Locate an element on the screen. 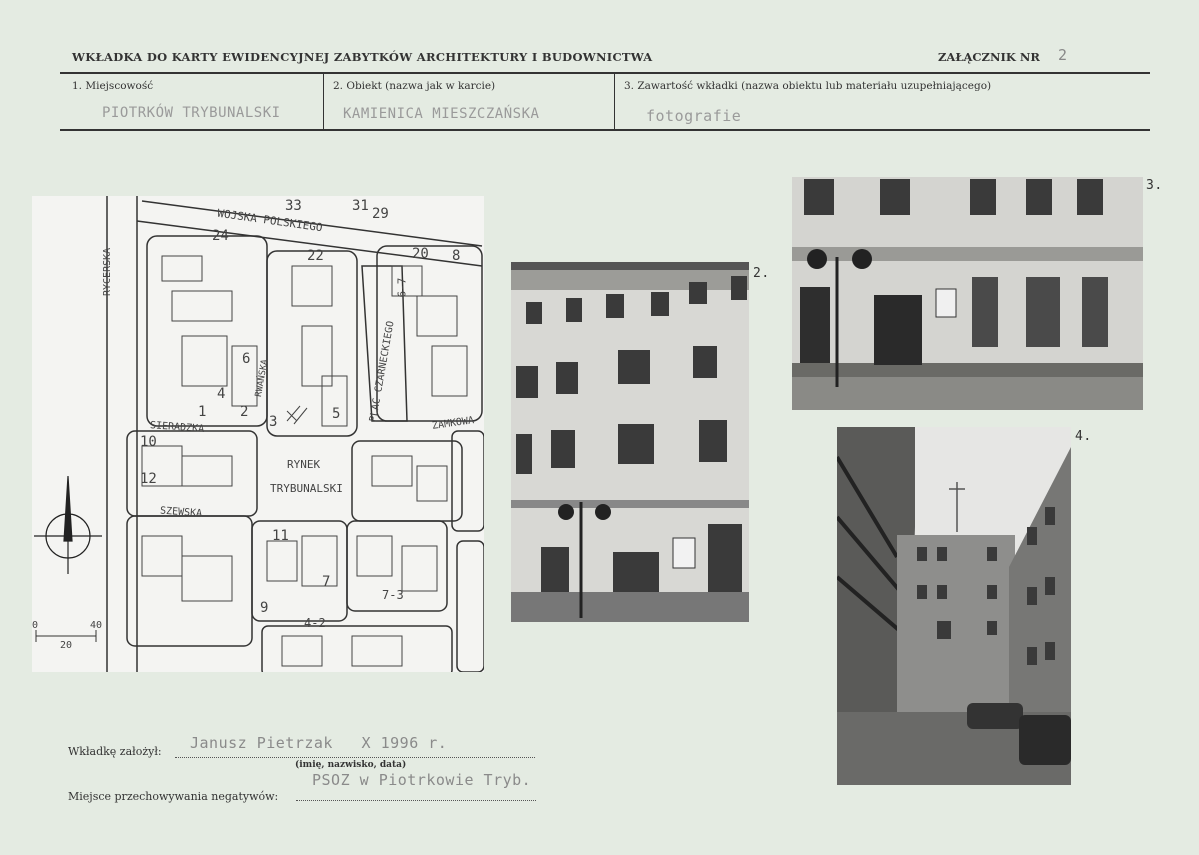 The width and height of the screenshot is (1199, 855). photo-courtyard-image is located at coordinates (954, 606).